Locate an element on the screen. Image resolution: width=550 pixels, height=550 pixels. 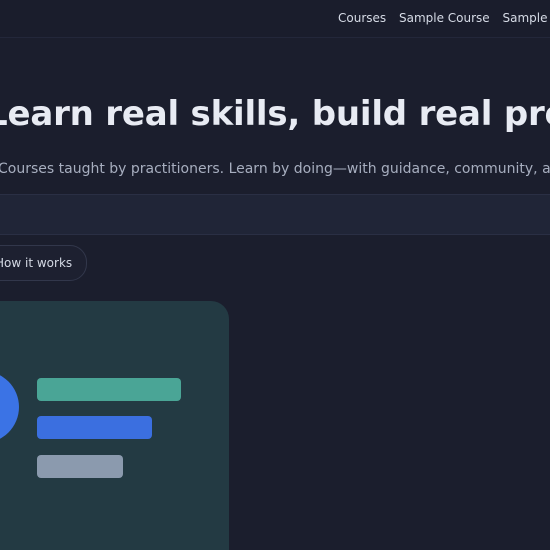
nav-link-sample-lesson: Sample Lesson is located at coordinates (526, 18).